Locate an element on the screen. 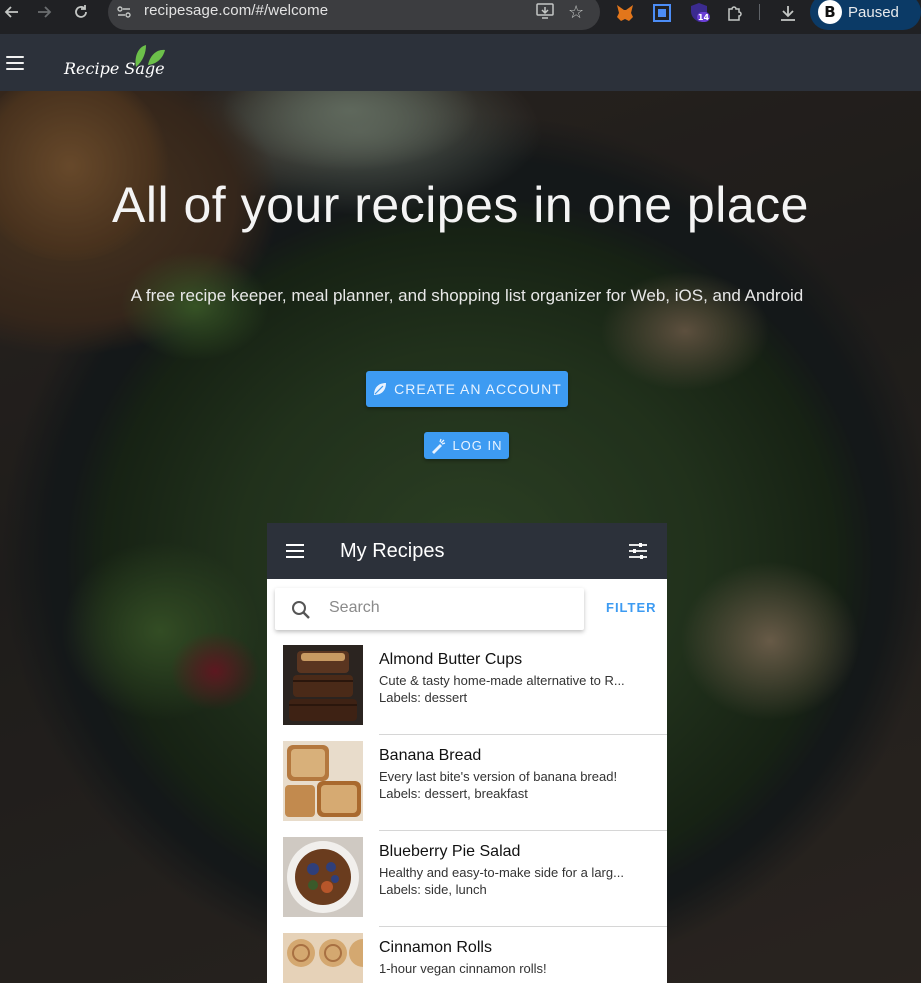  recipe-title: Blueberry Pie Salad is located at coordinates (450, 851).